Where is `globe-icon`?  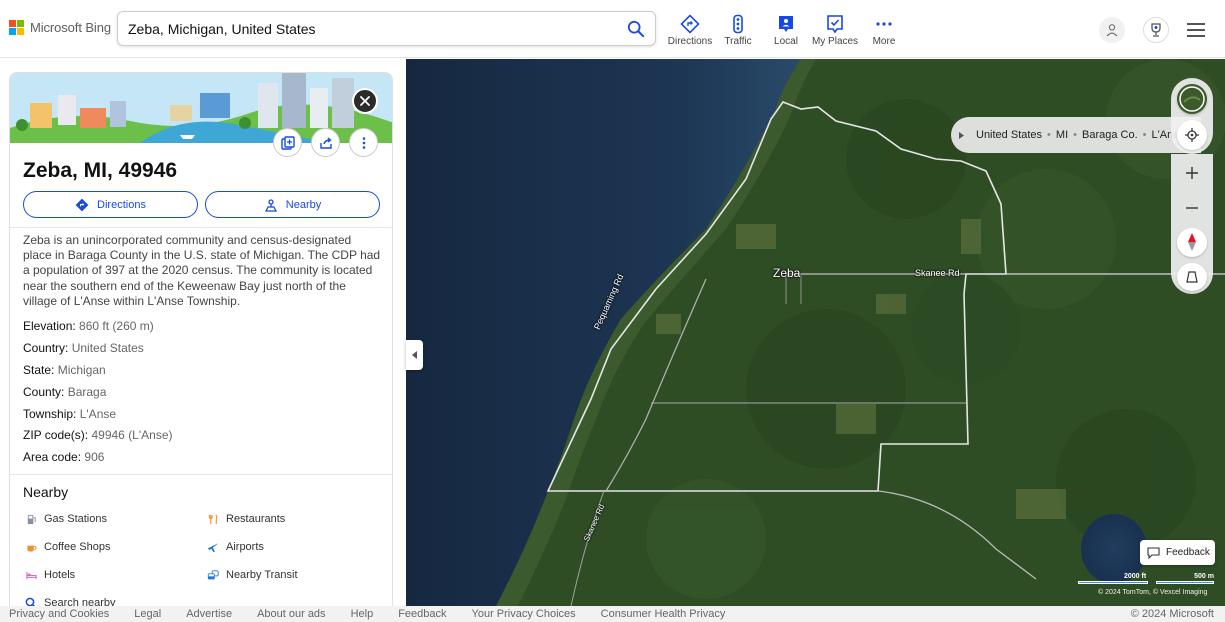 globe-icon is located at coordinates (1192, 99).